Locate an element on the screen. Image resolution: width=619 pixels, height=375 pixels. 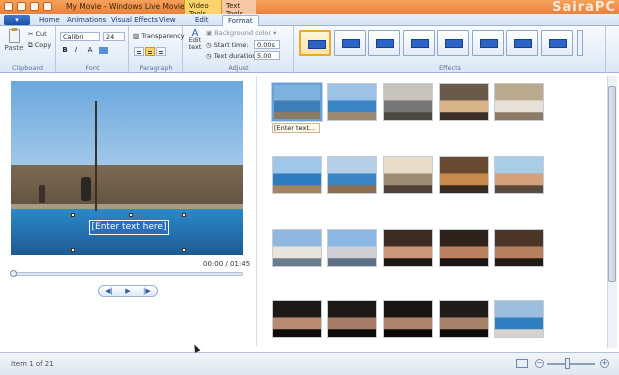
effects-group-label: Effects is located at coordinates (450, 68).